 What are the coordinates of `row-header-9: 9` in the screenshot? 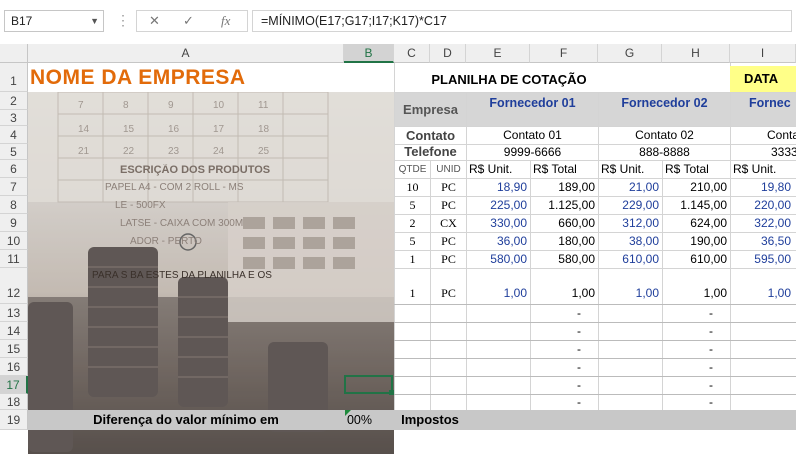 It's located at (14, 223).